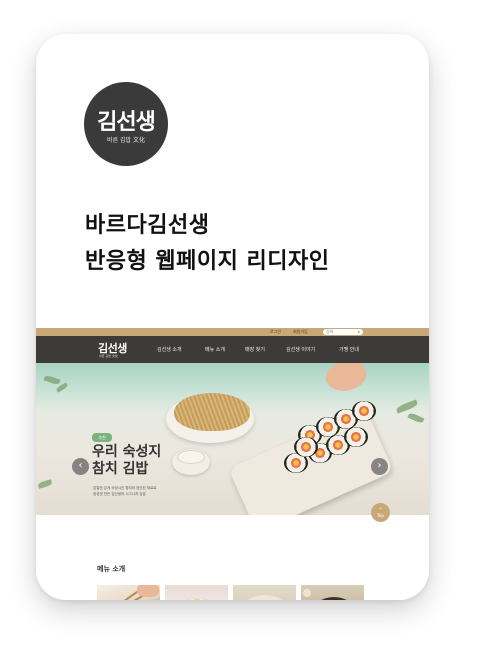  I want to click on search-icon: ⌕, so click(359, 332).